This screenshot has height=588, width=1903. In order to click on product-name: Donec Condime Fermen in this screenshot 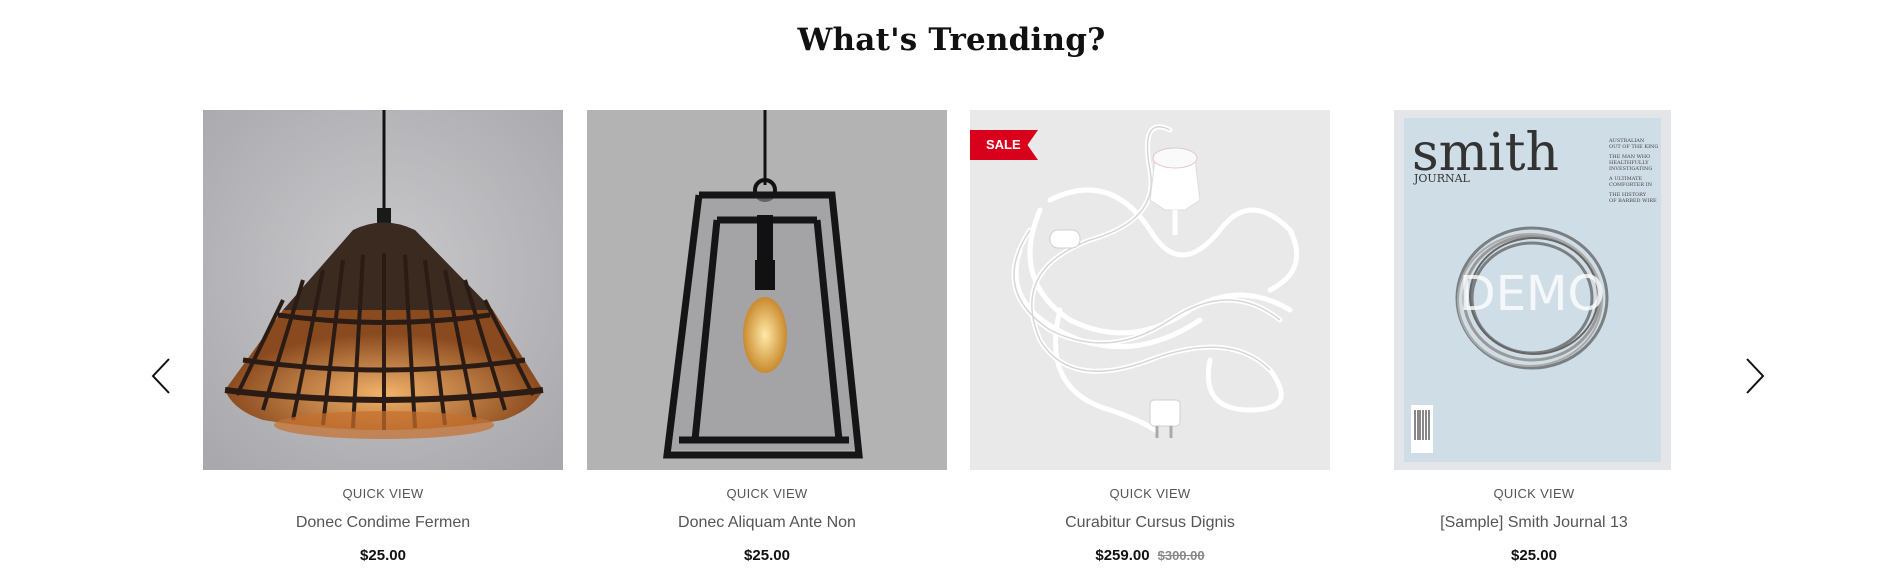, I will do `click(383, 523)`.